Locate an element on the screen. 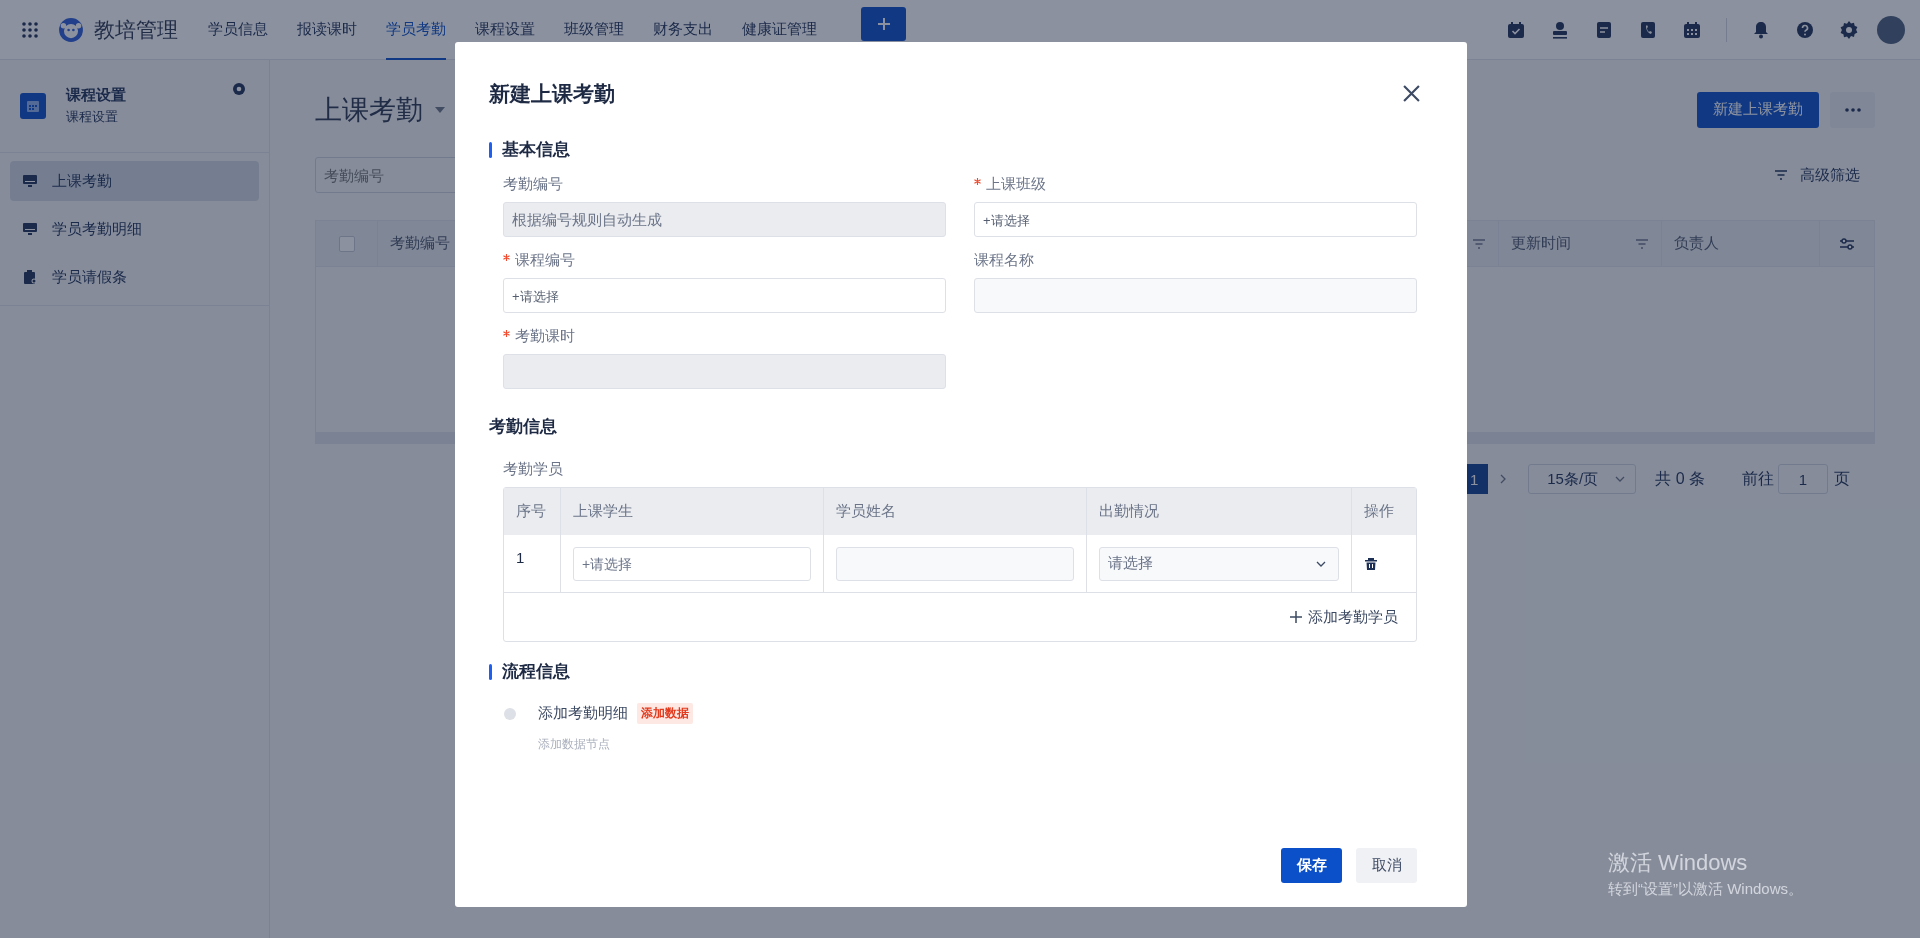  person-stamp-icon is located at coordinates (1560, 29).